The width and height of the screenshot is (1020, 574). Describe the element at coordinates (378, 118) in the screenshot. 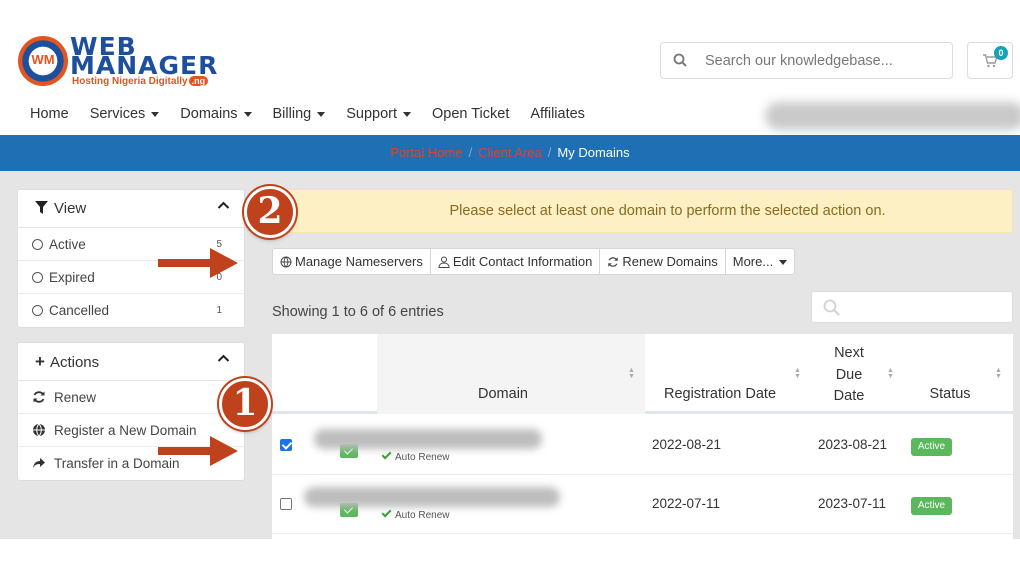

I see `nav-support: Support` at that location.